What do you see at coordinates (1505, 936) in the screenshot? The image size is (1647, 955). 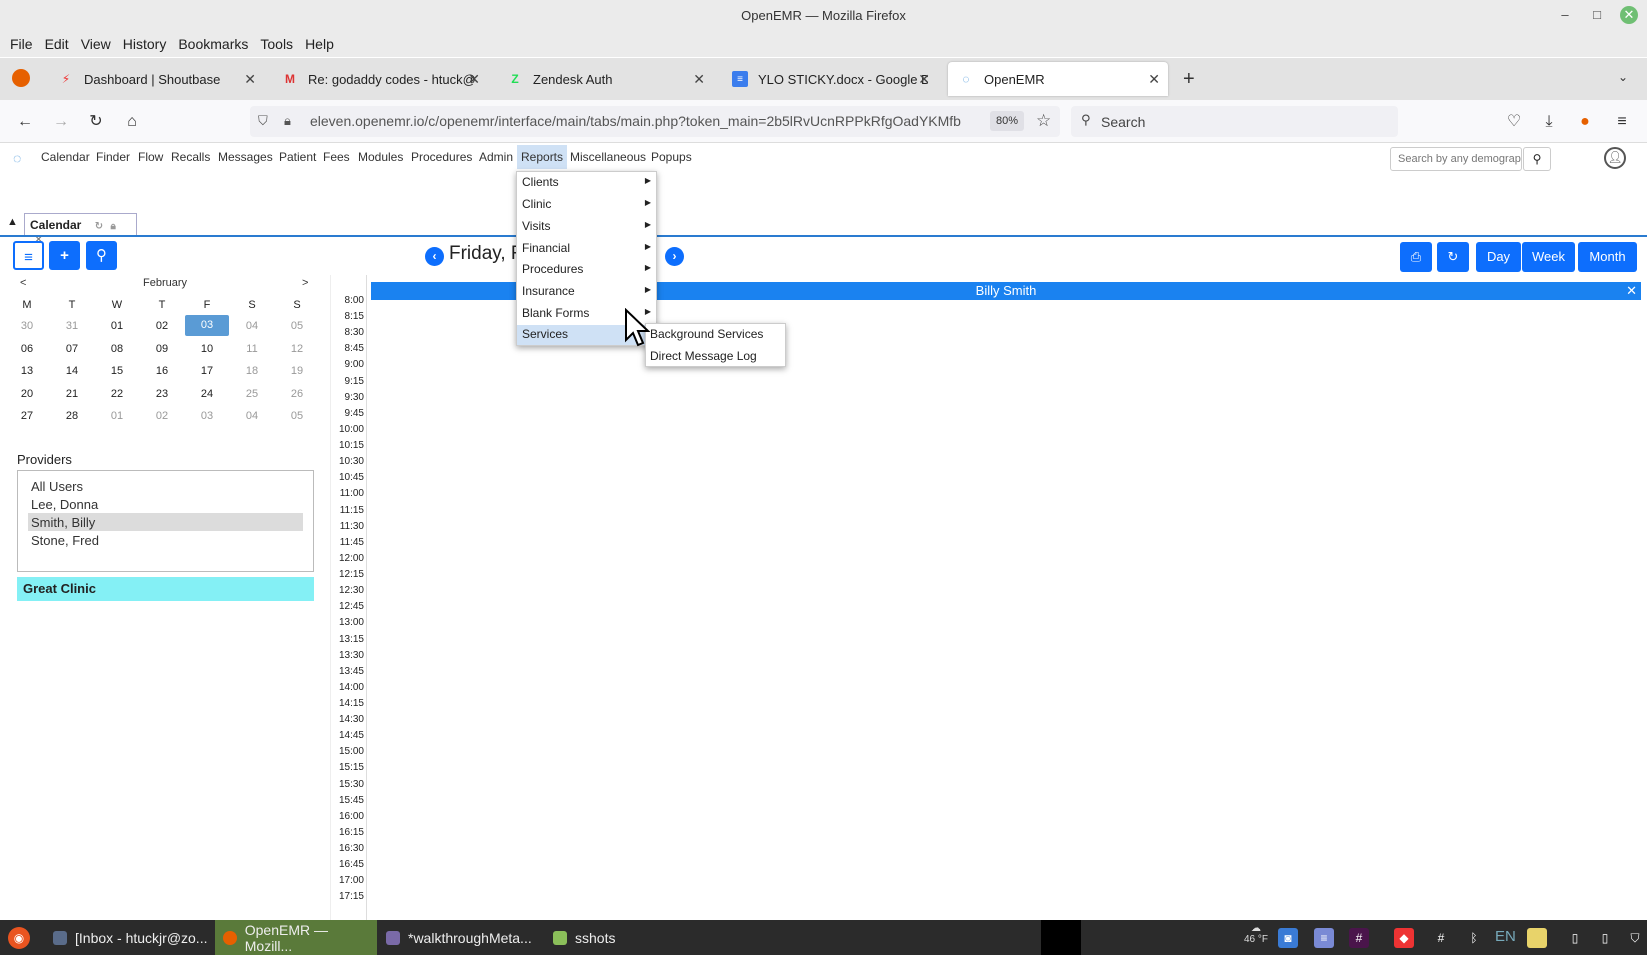 I see `keyboard-lang: EN` at bounding box center [1505, 936].